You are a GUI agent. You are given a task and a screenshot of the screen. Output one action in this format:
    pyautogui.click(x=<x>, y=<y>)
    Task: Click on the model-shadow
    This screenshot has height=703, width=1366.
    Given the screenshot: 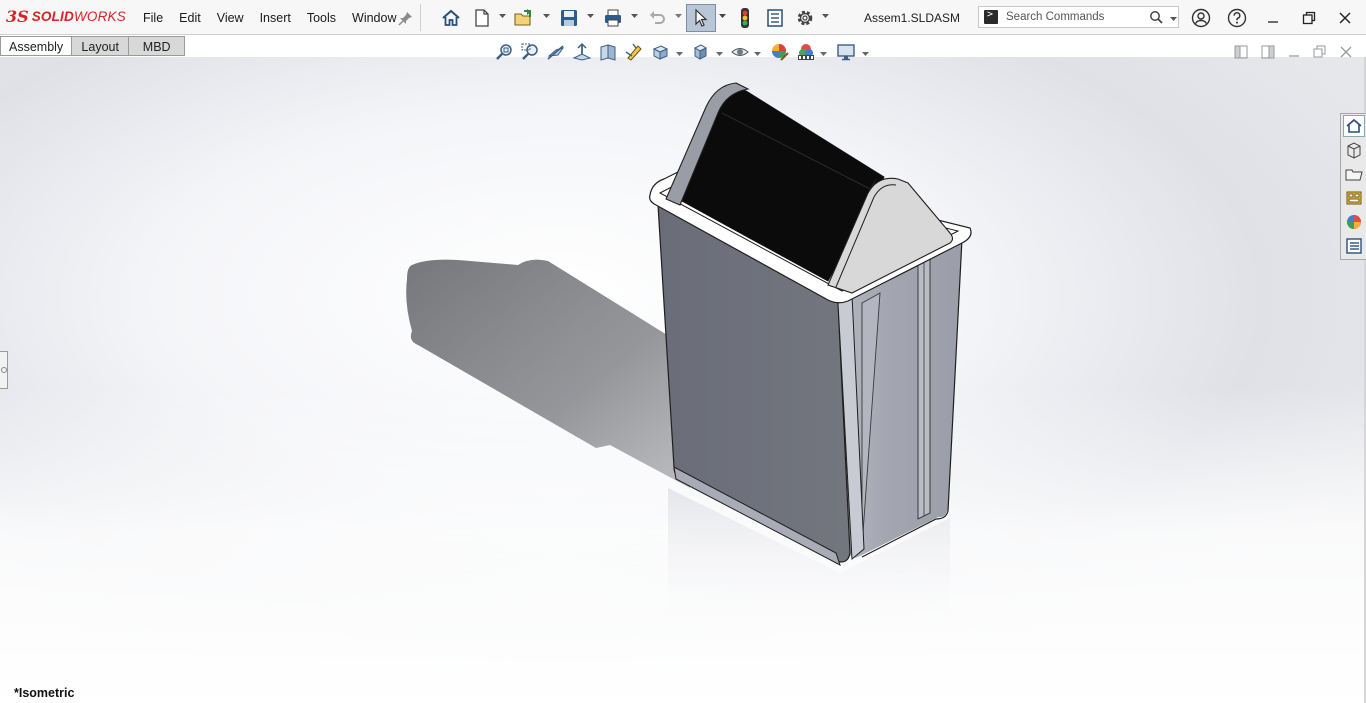 What is the action you would take?
    pyautogui.click(x=548, y=373)
    